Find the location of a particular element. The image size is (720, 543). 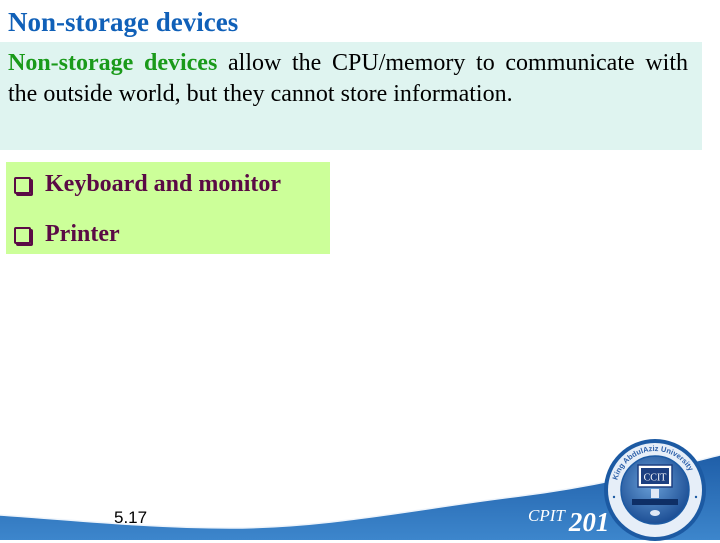

page-number: 5.17 is located at coordinates (131, 517).